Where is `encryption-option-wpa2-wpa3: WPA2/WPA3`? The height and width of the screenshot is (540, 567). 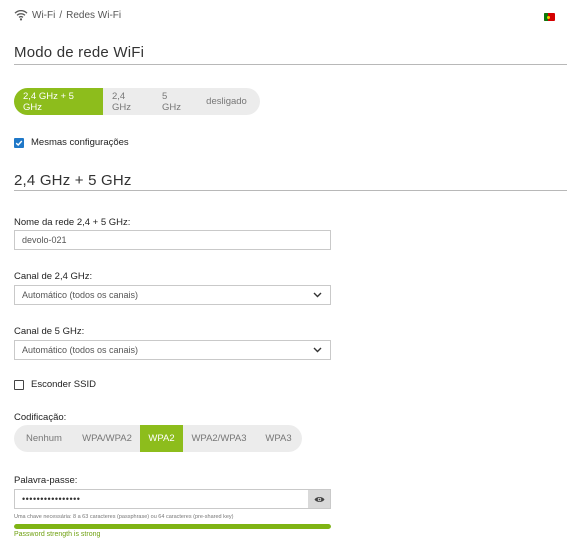 encryption-option-wpa2-wpa3: WPA2/WPA3 is located at coordinates (219, 438).